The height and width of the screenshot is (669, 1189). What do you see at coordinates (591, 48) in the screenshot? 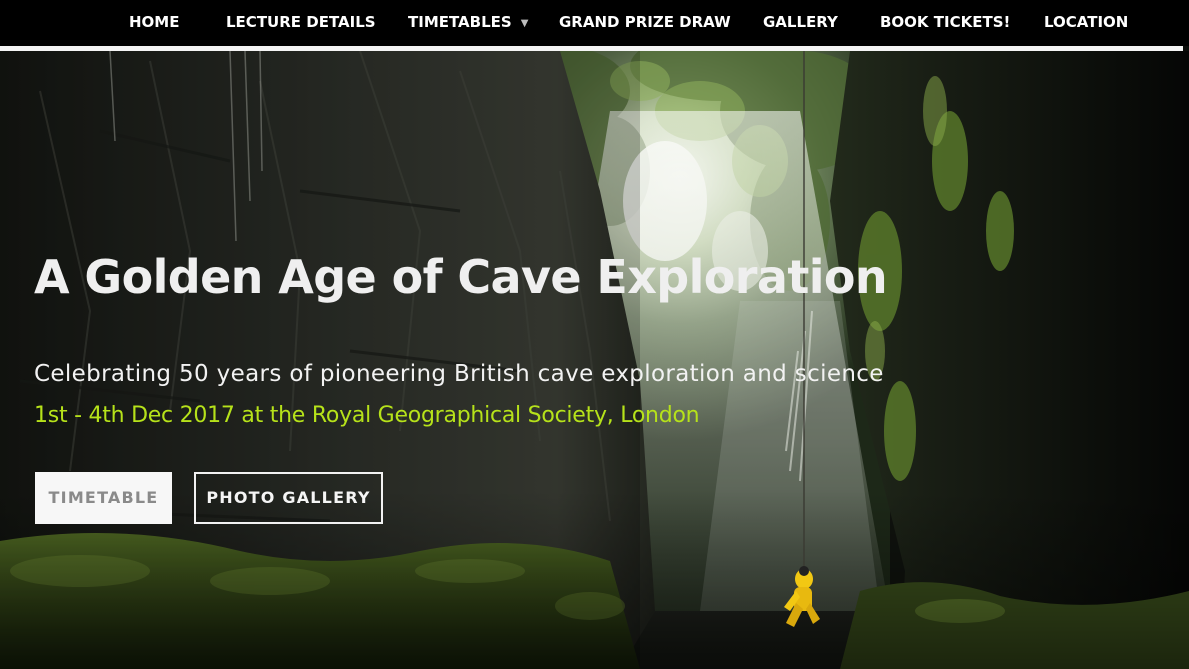
I see `nav-divider` at bounding box center [591, 48].